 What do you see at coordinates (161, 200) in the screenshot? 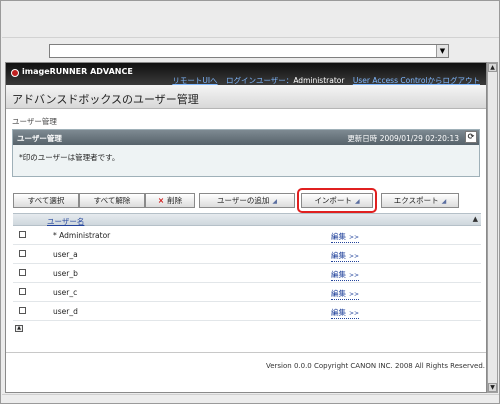
I see `delete-icon: ×` at bounding box center [161, 200].